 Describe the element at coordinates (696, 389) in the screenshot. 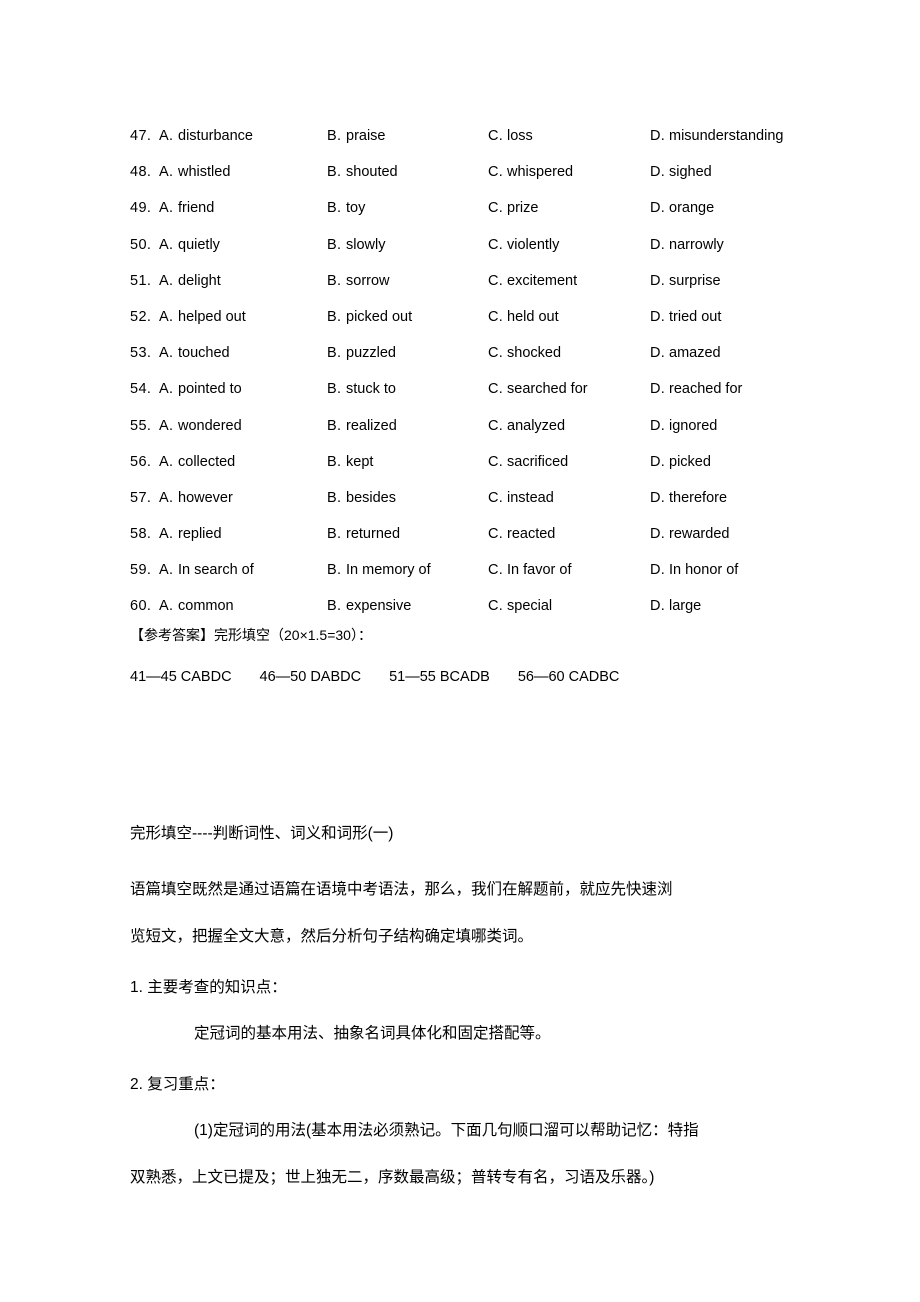

I see `option-choice-d: D. reached for` at that location.